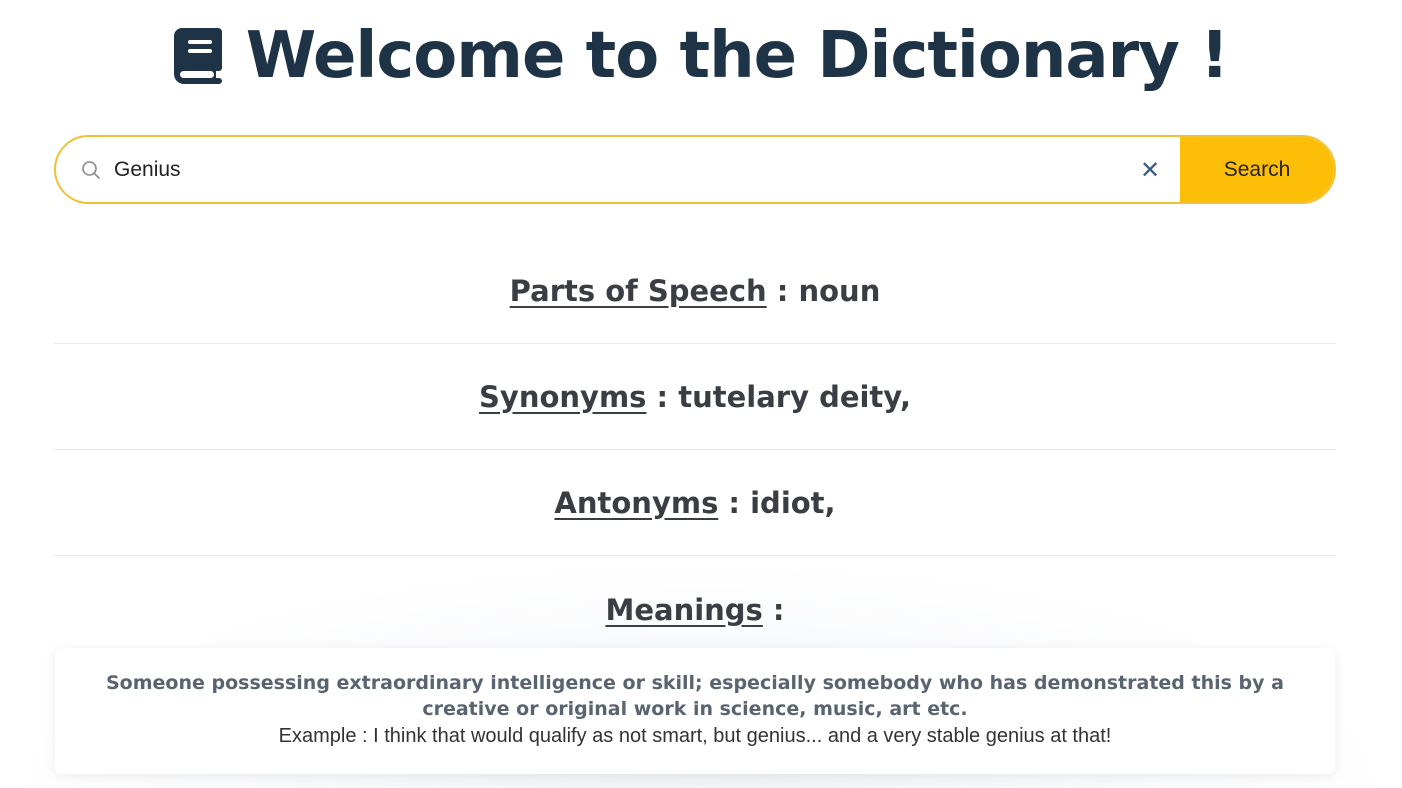 Image resolution: width=1402 pixels, height=788 pixels. I want to click on search-icon, so click(91, 169).